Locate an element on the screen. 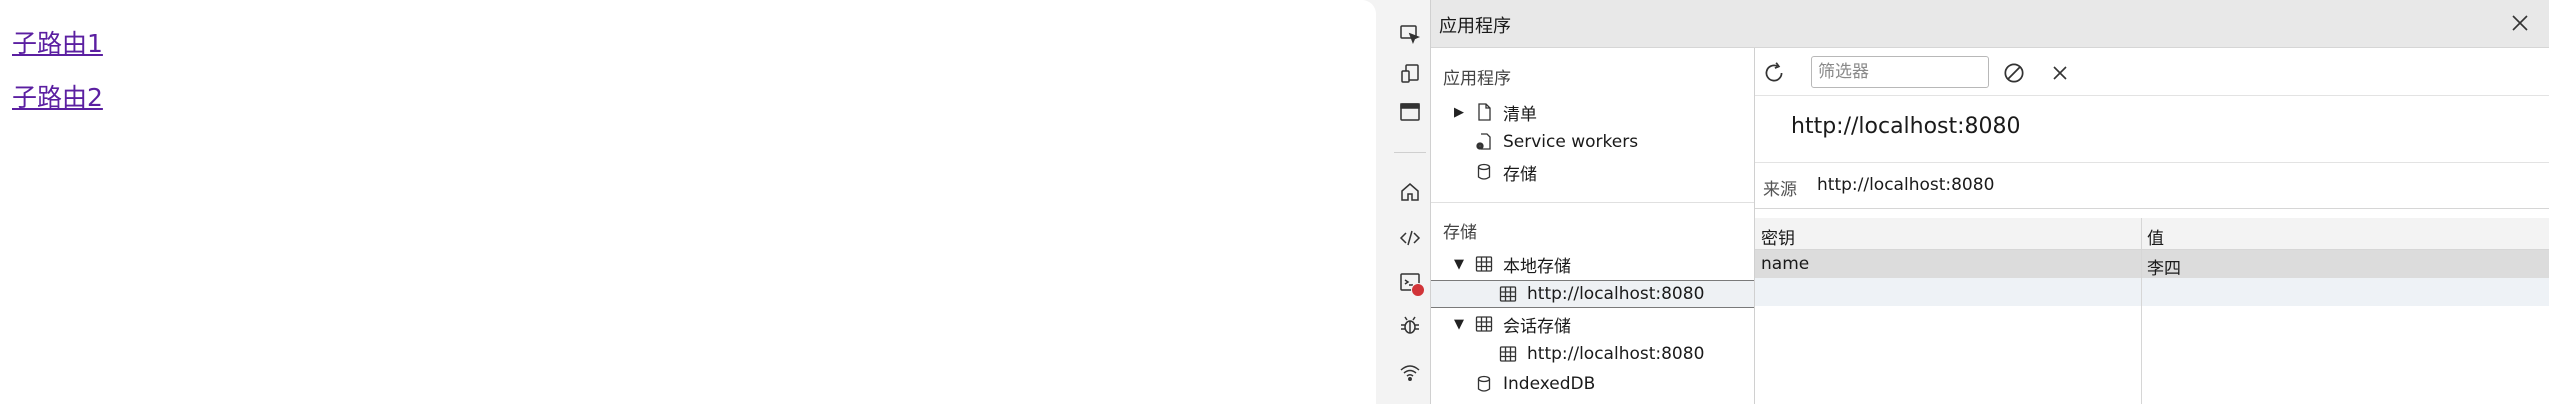 The height and width of the screenshot is (404, 2549). gear-document-icon is located at coordinates (1484, 142).